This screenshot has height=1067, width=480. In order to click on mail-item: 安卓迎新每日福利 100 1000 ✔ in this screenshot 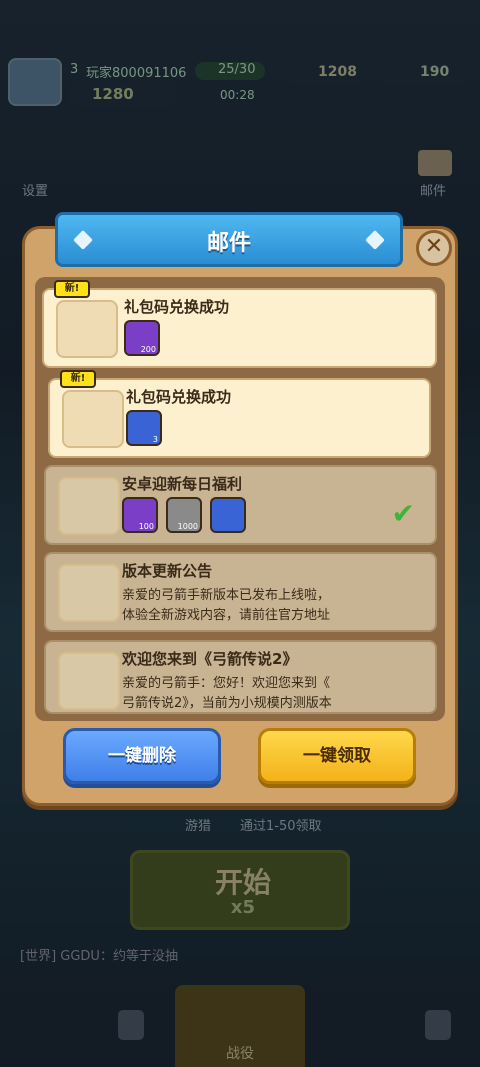, I will do `click(240, 505)`.